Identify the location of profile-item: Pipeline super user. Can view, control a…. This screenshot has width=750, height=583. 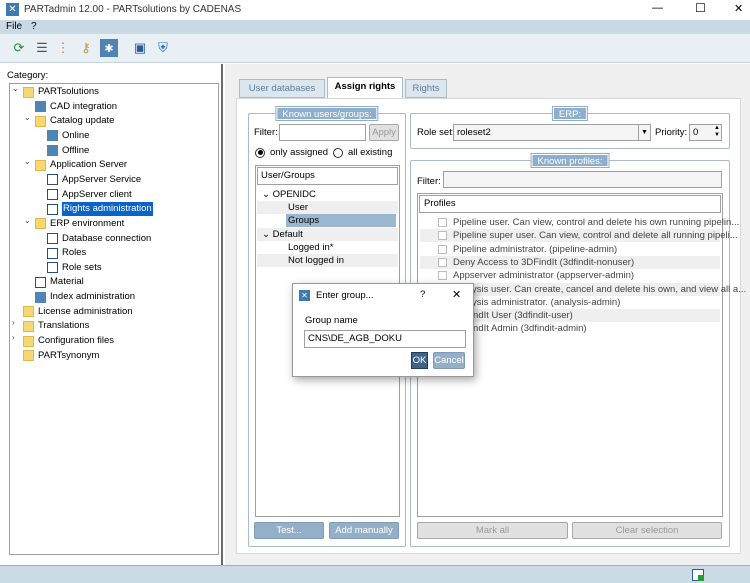
(579, 236).